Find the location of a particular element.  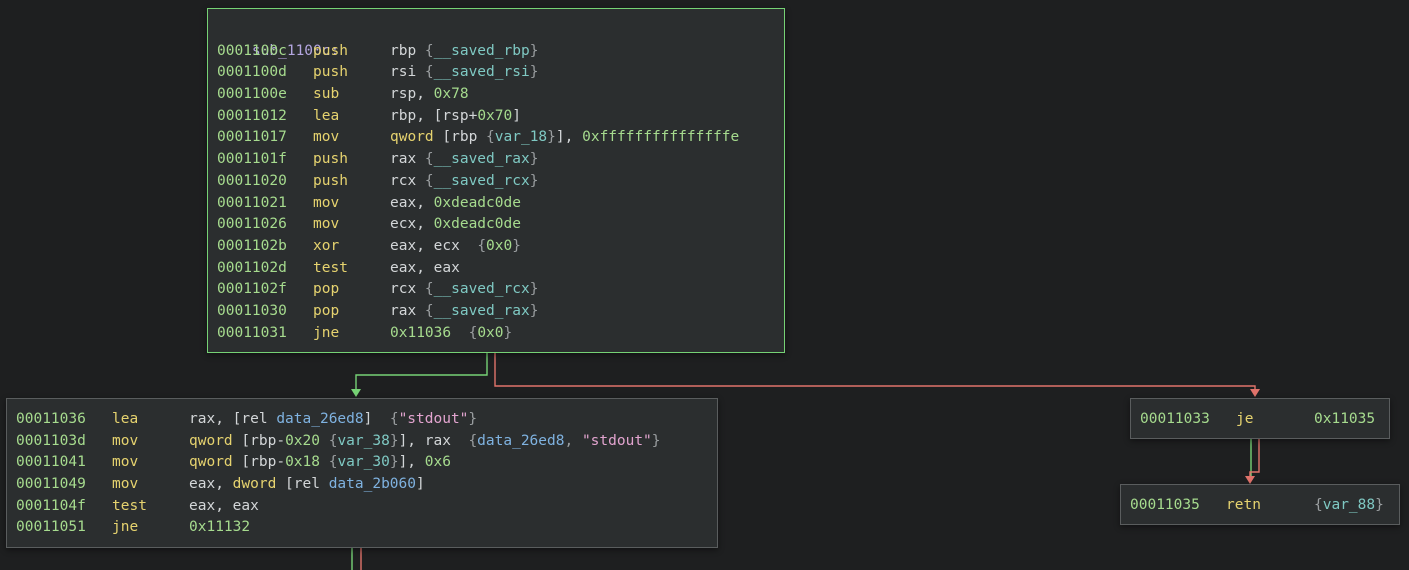

instruction-row: 00011049 mov eax, dword [rel data_2b060] is located at coordinates (362, 485).